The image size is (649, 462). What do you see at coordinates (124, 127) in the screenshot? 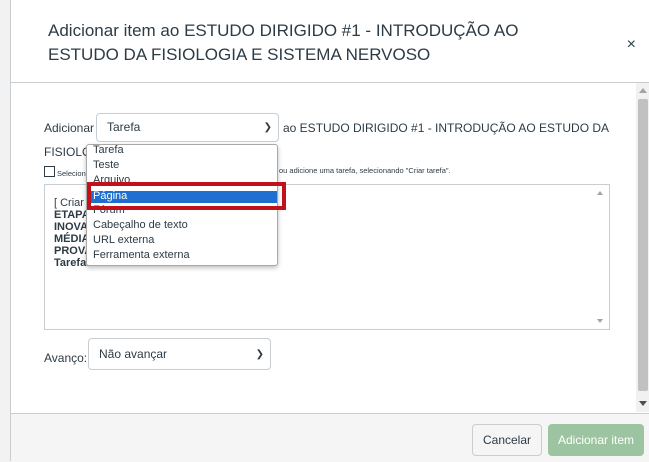
I see `item-type-value: Tarefa` at bounding box center [124, 127].